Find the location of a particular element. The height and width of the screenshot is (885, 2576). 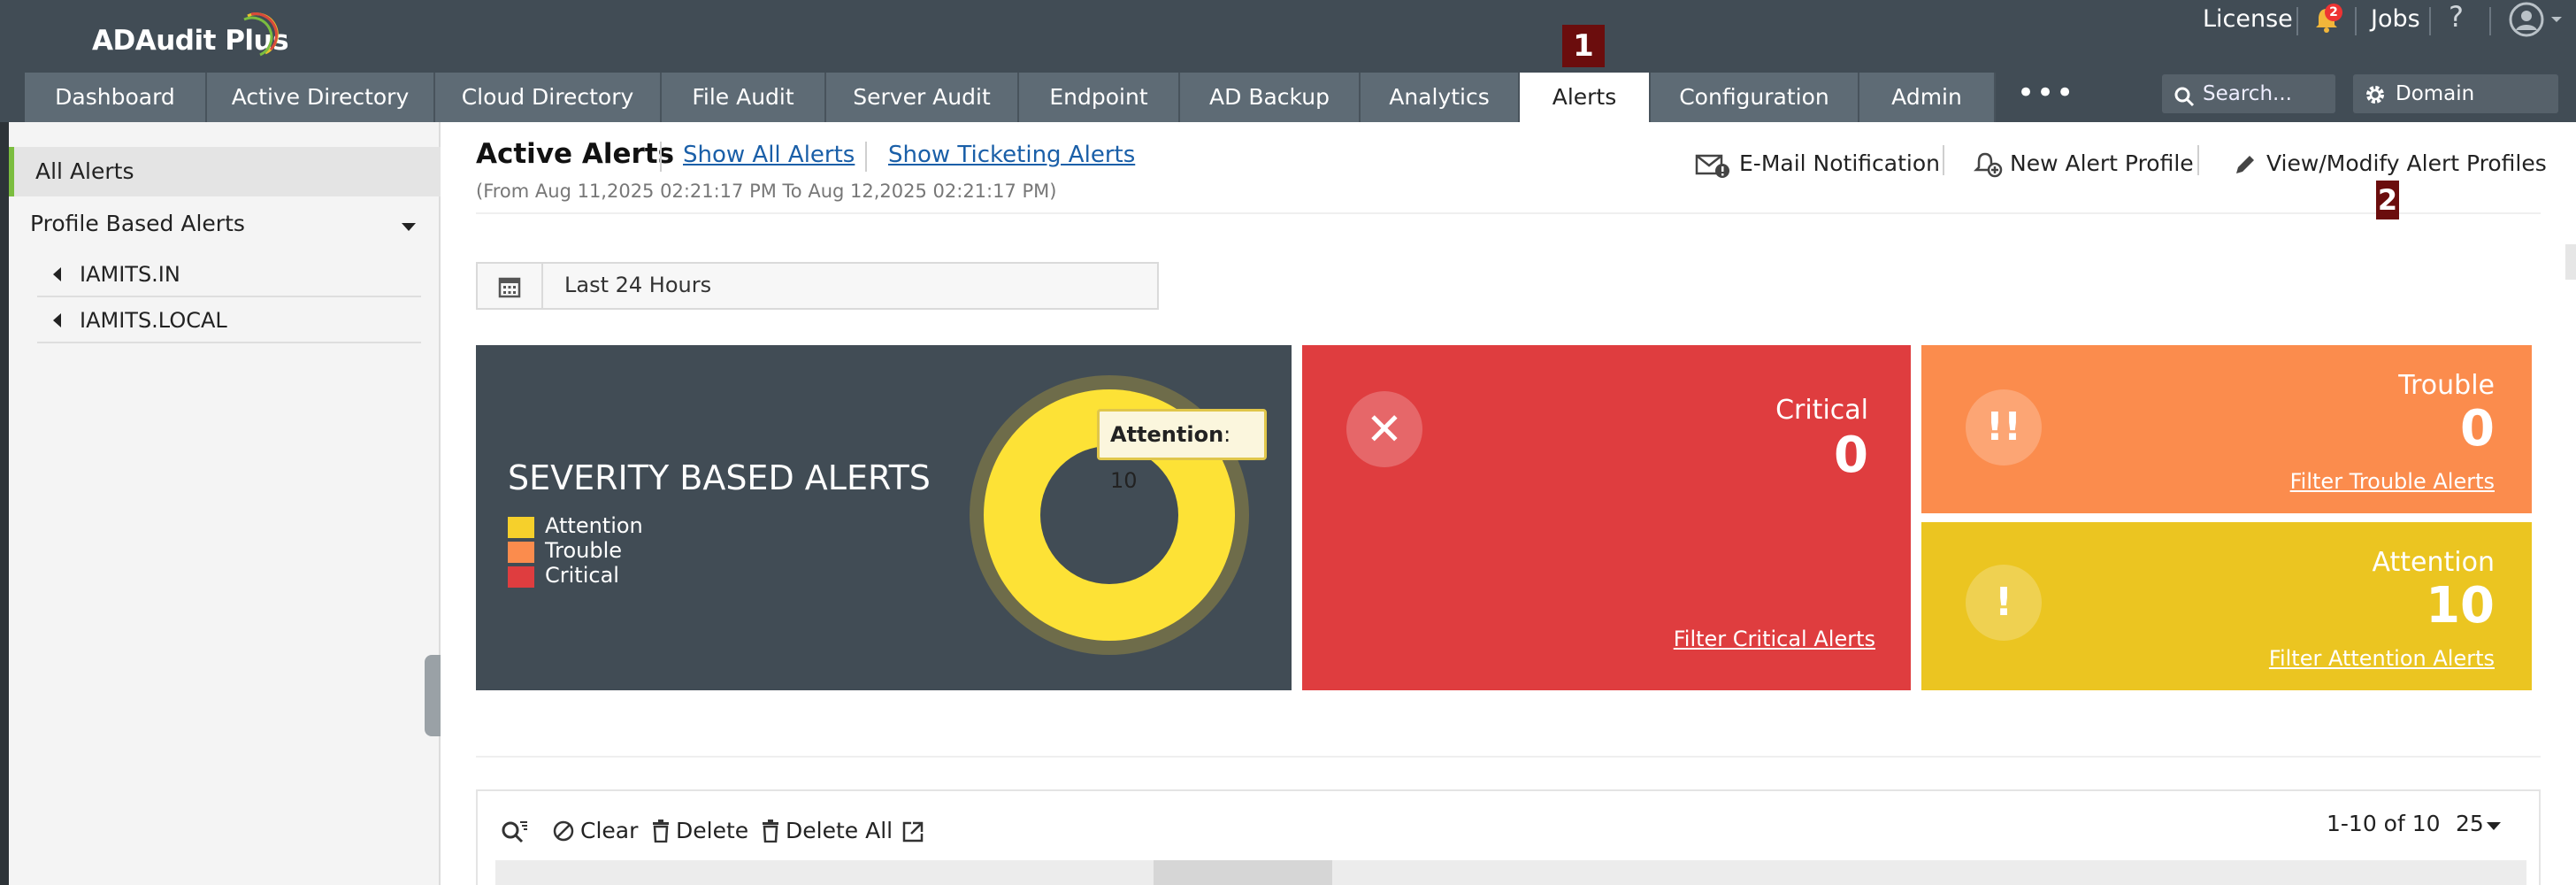

show-all-alerts-link: Show All Alerts is located at coordinates (769, 155).